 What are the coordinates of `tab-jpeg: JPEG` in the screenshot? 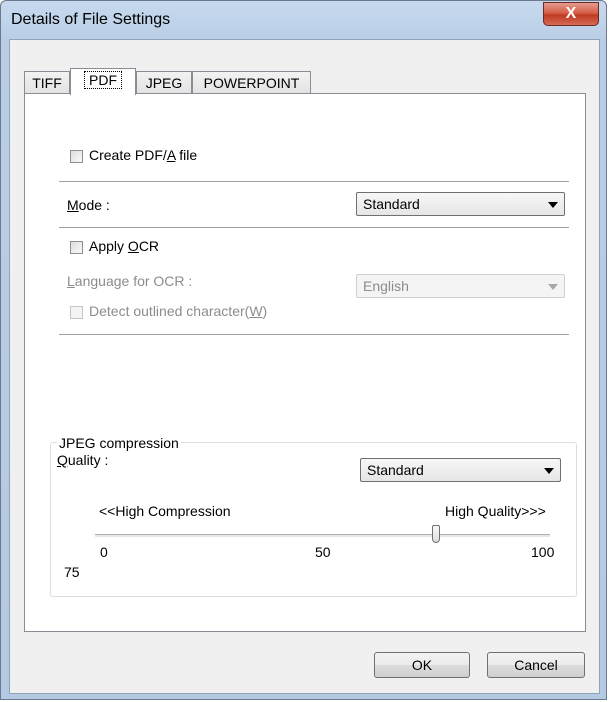 It's located at (164, 82).